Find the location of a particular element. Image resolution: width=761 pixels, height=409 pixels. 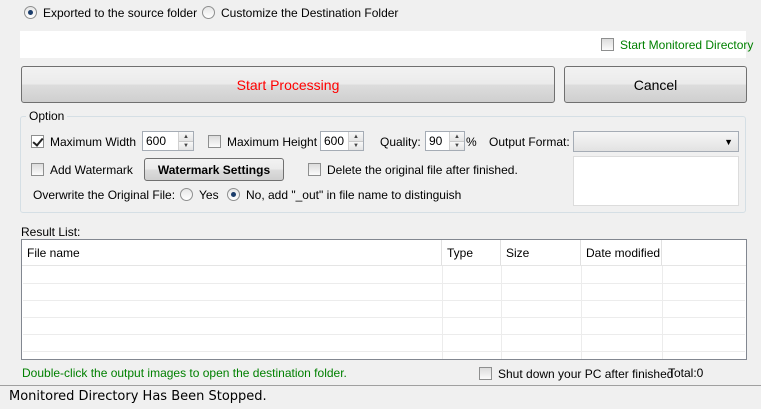

quality-spinner: 90 ▲ ▼ is located at coordinates (445, 141).